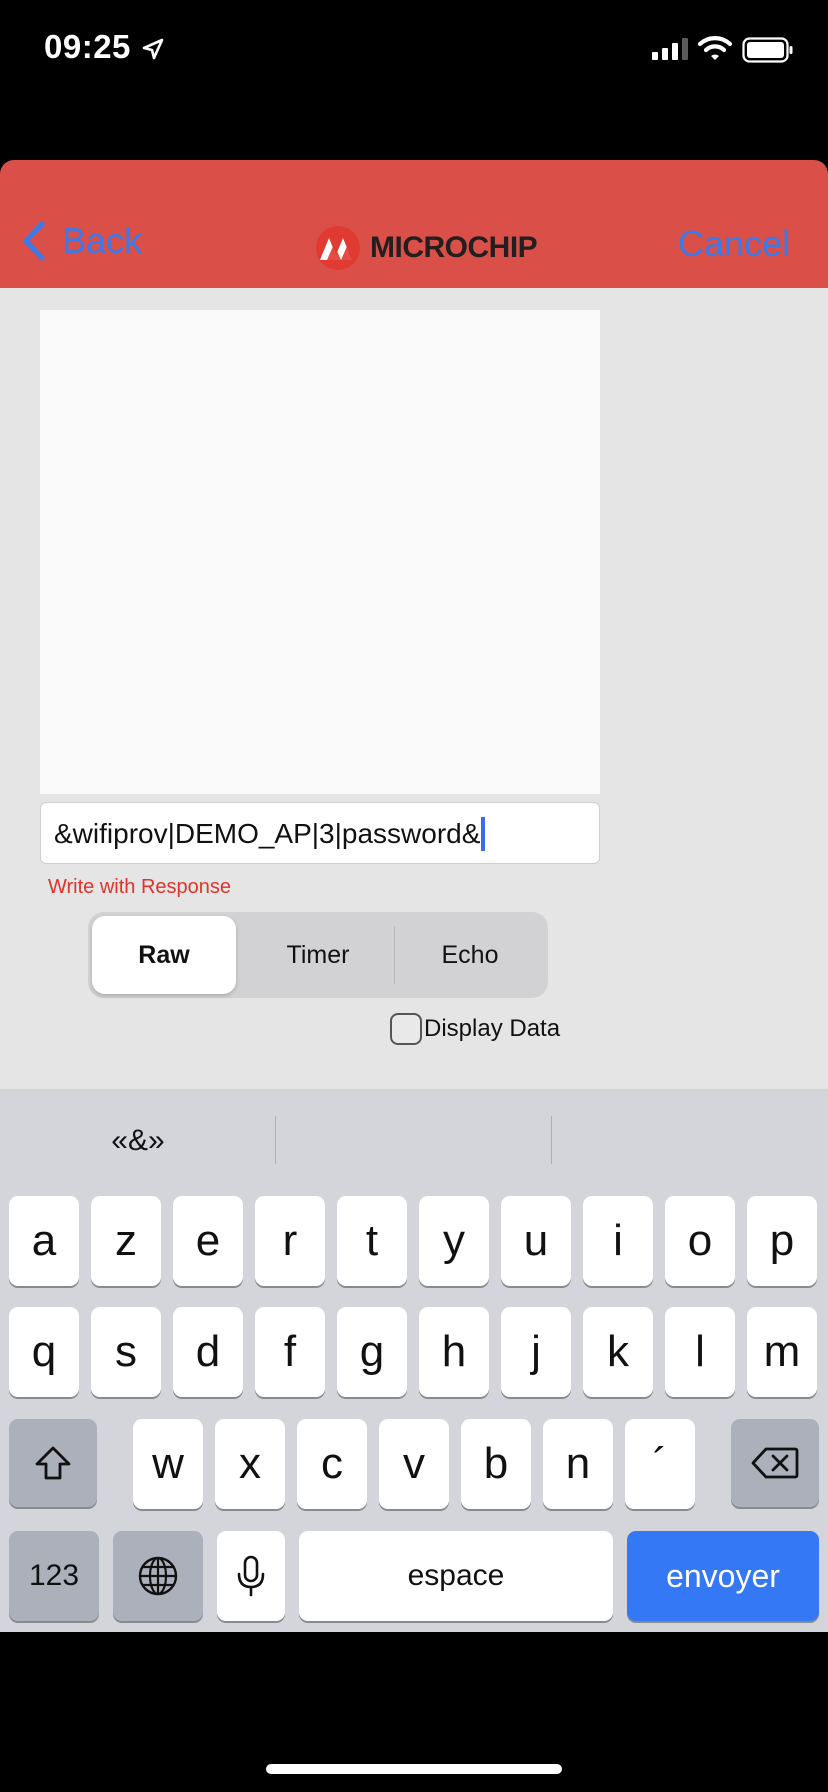  I want to click on dictation-key, so click(251, 1576).